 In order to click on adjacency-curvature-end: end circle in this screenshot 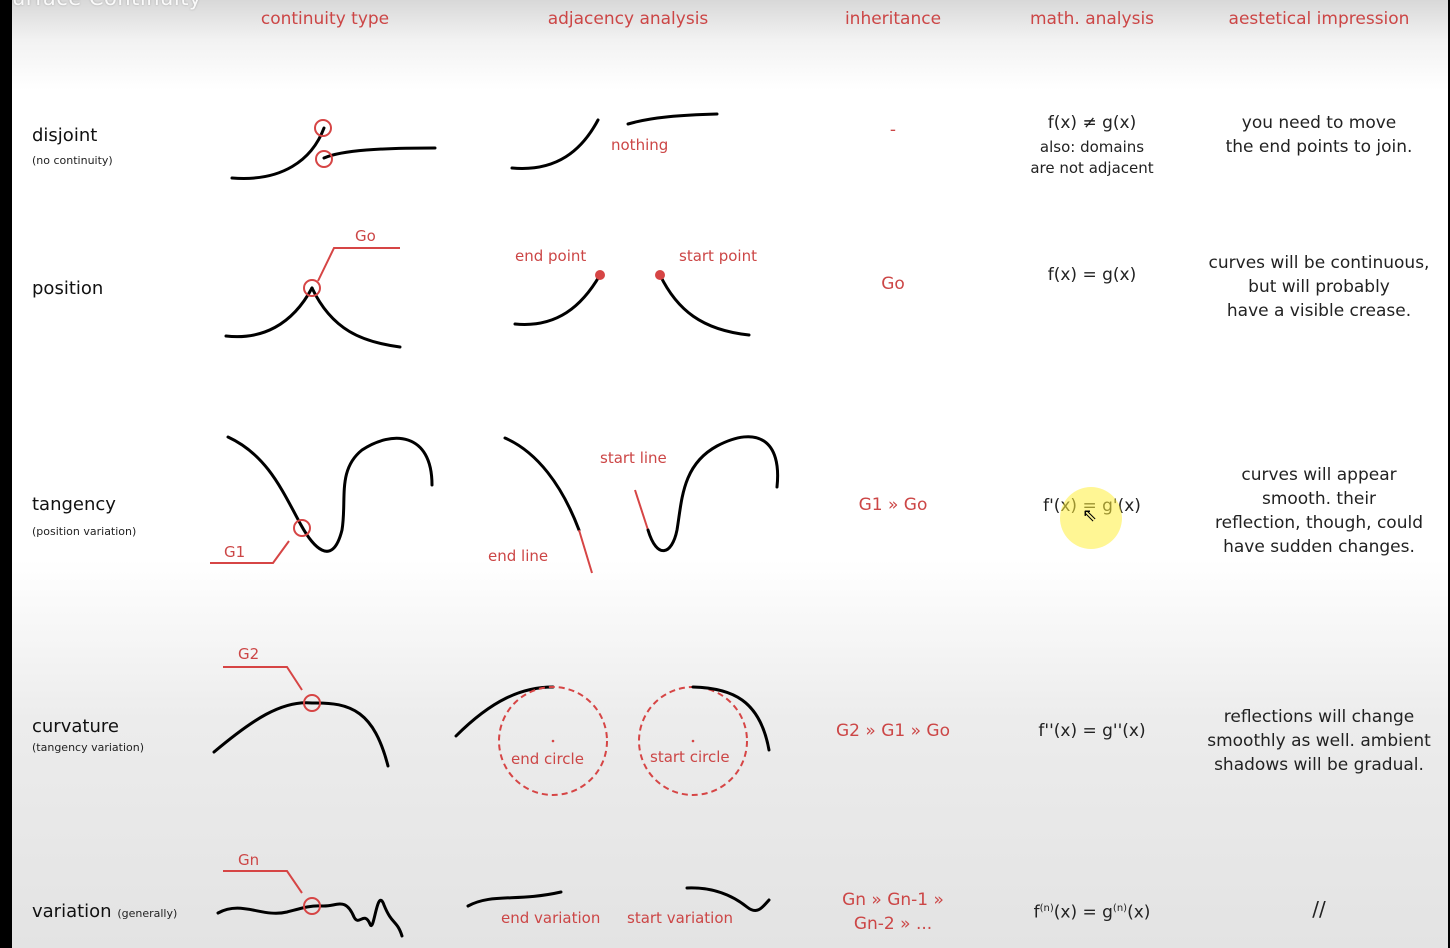, I will do `click(547, 759)`.